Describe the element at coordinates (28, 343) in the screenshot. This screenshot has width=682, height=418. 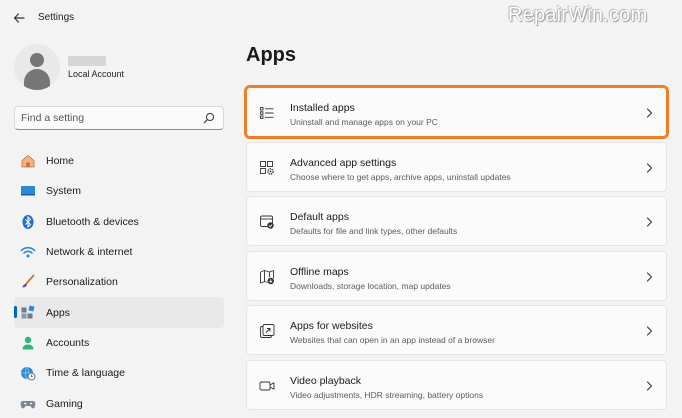
I see `person-icon` at that location.